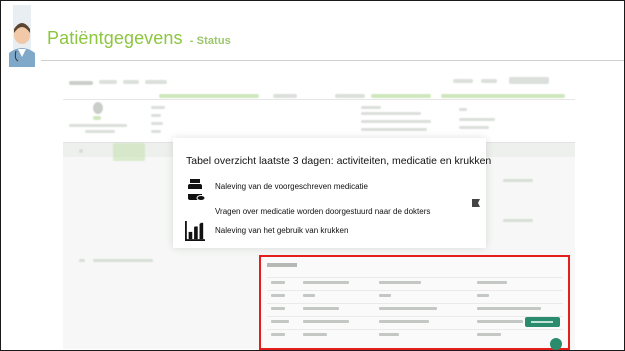  Describe the element at coordinates (542, 322) in the screenshot. I see `action-button` at that location.